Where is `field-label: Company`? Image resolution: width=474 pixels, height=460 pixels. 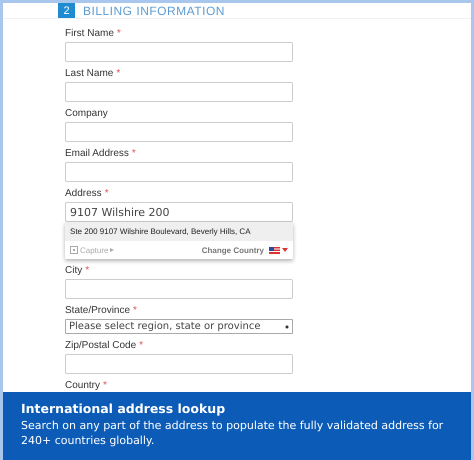
field-label: Company is located at coordinates (86, 113).